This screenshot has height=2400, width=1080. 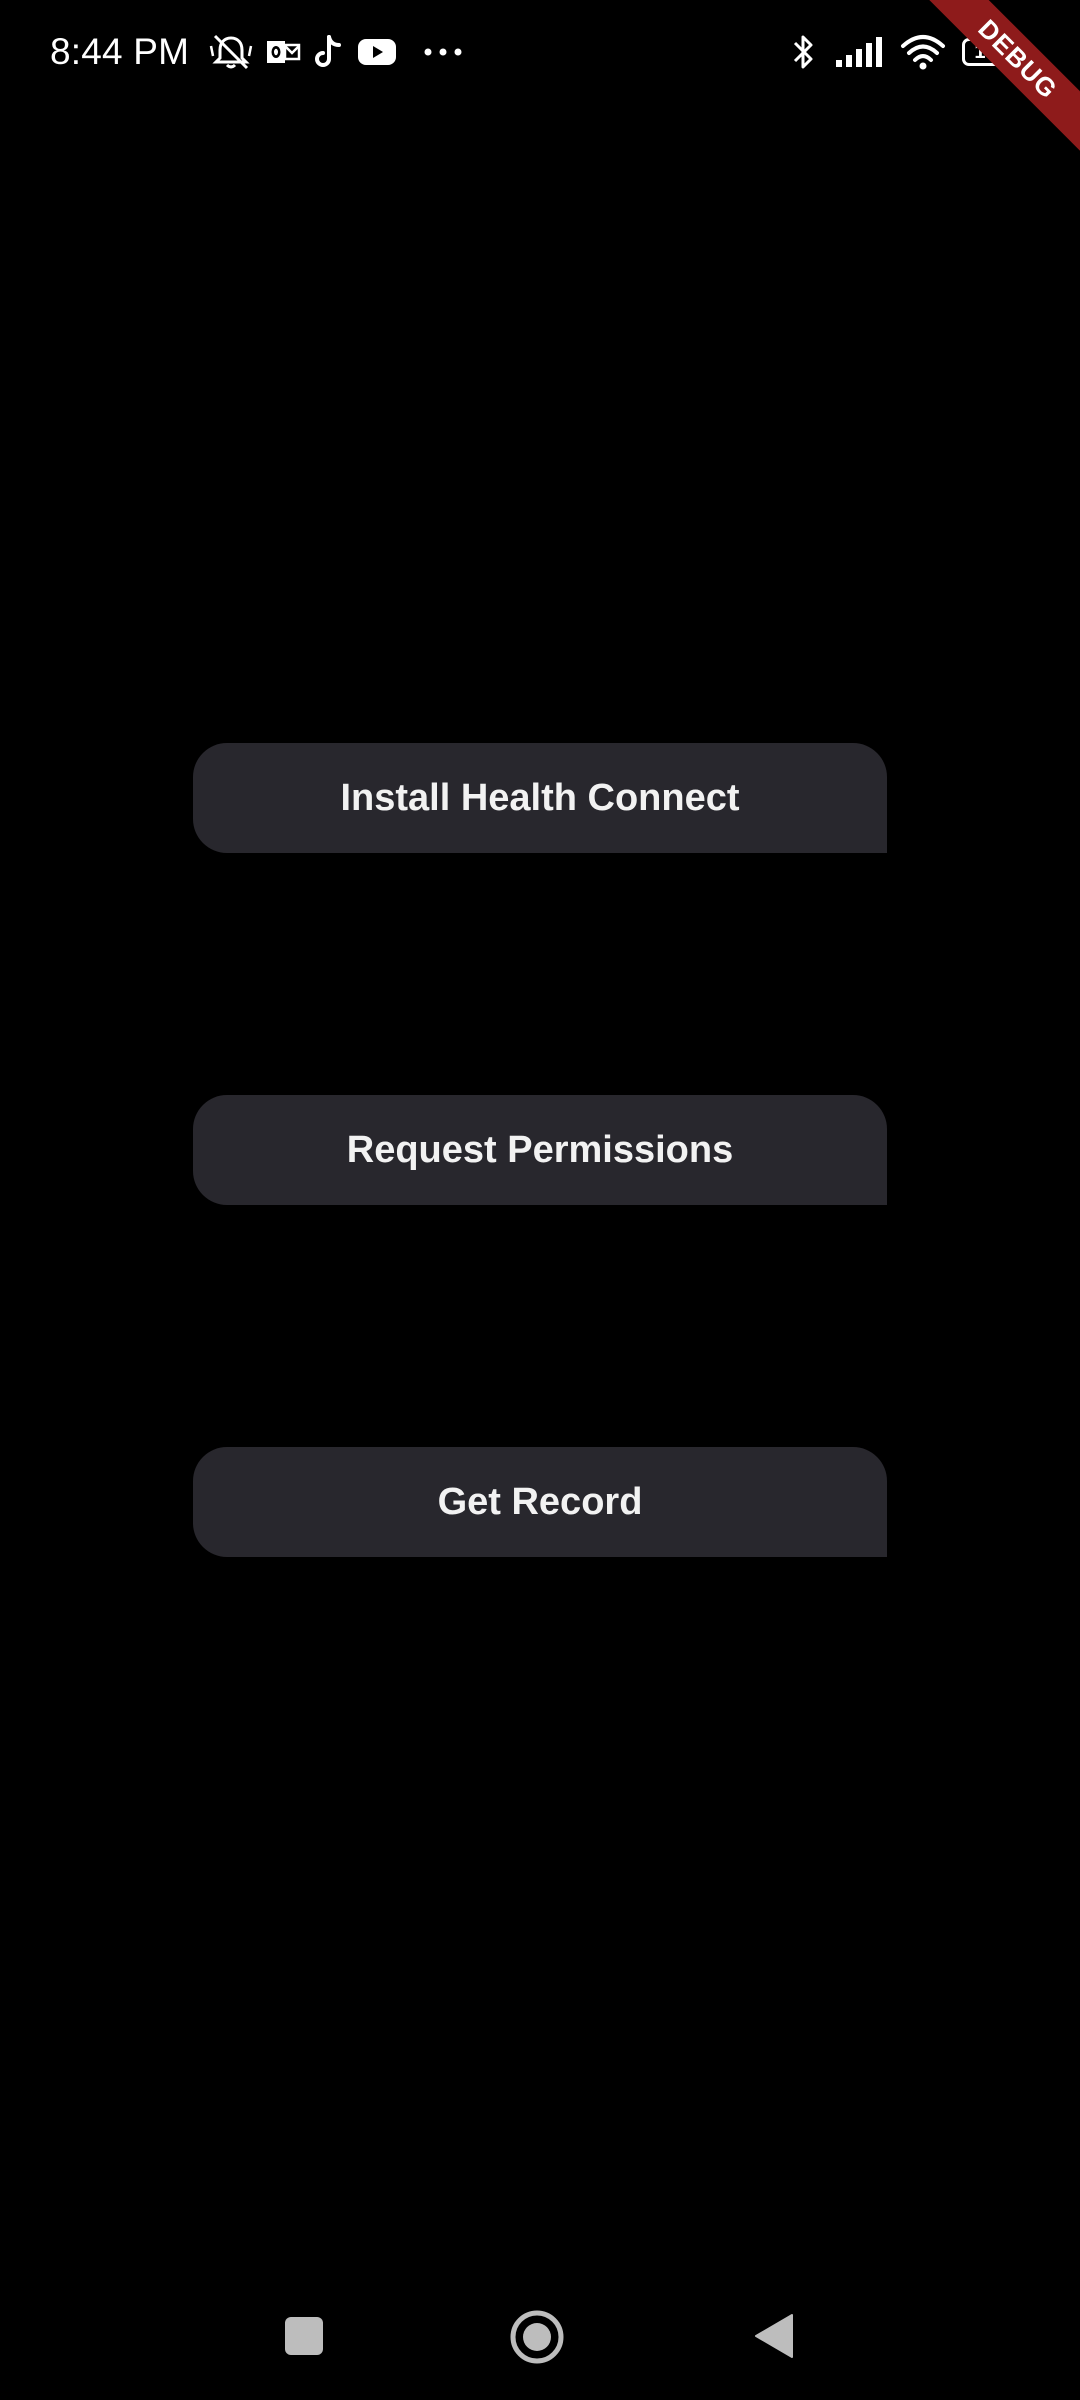 What do you see at coordinates (540, 52) in the screenshot?
I see `status-bar: 8:44 PM` at bounding box center [540, 52].